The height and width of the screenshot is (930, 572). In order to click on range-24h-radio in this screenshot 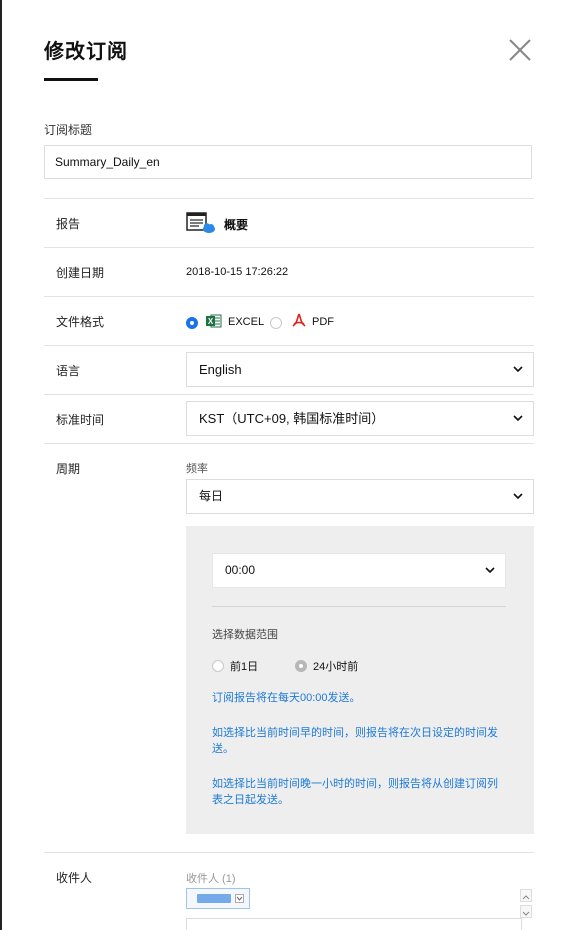, I will do `click(301, 665)`.